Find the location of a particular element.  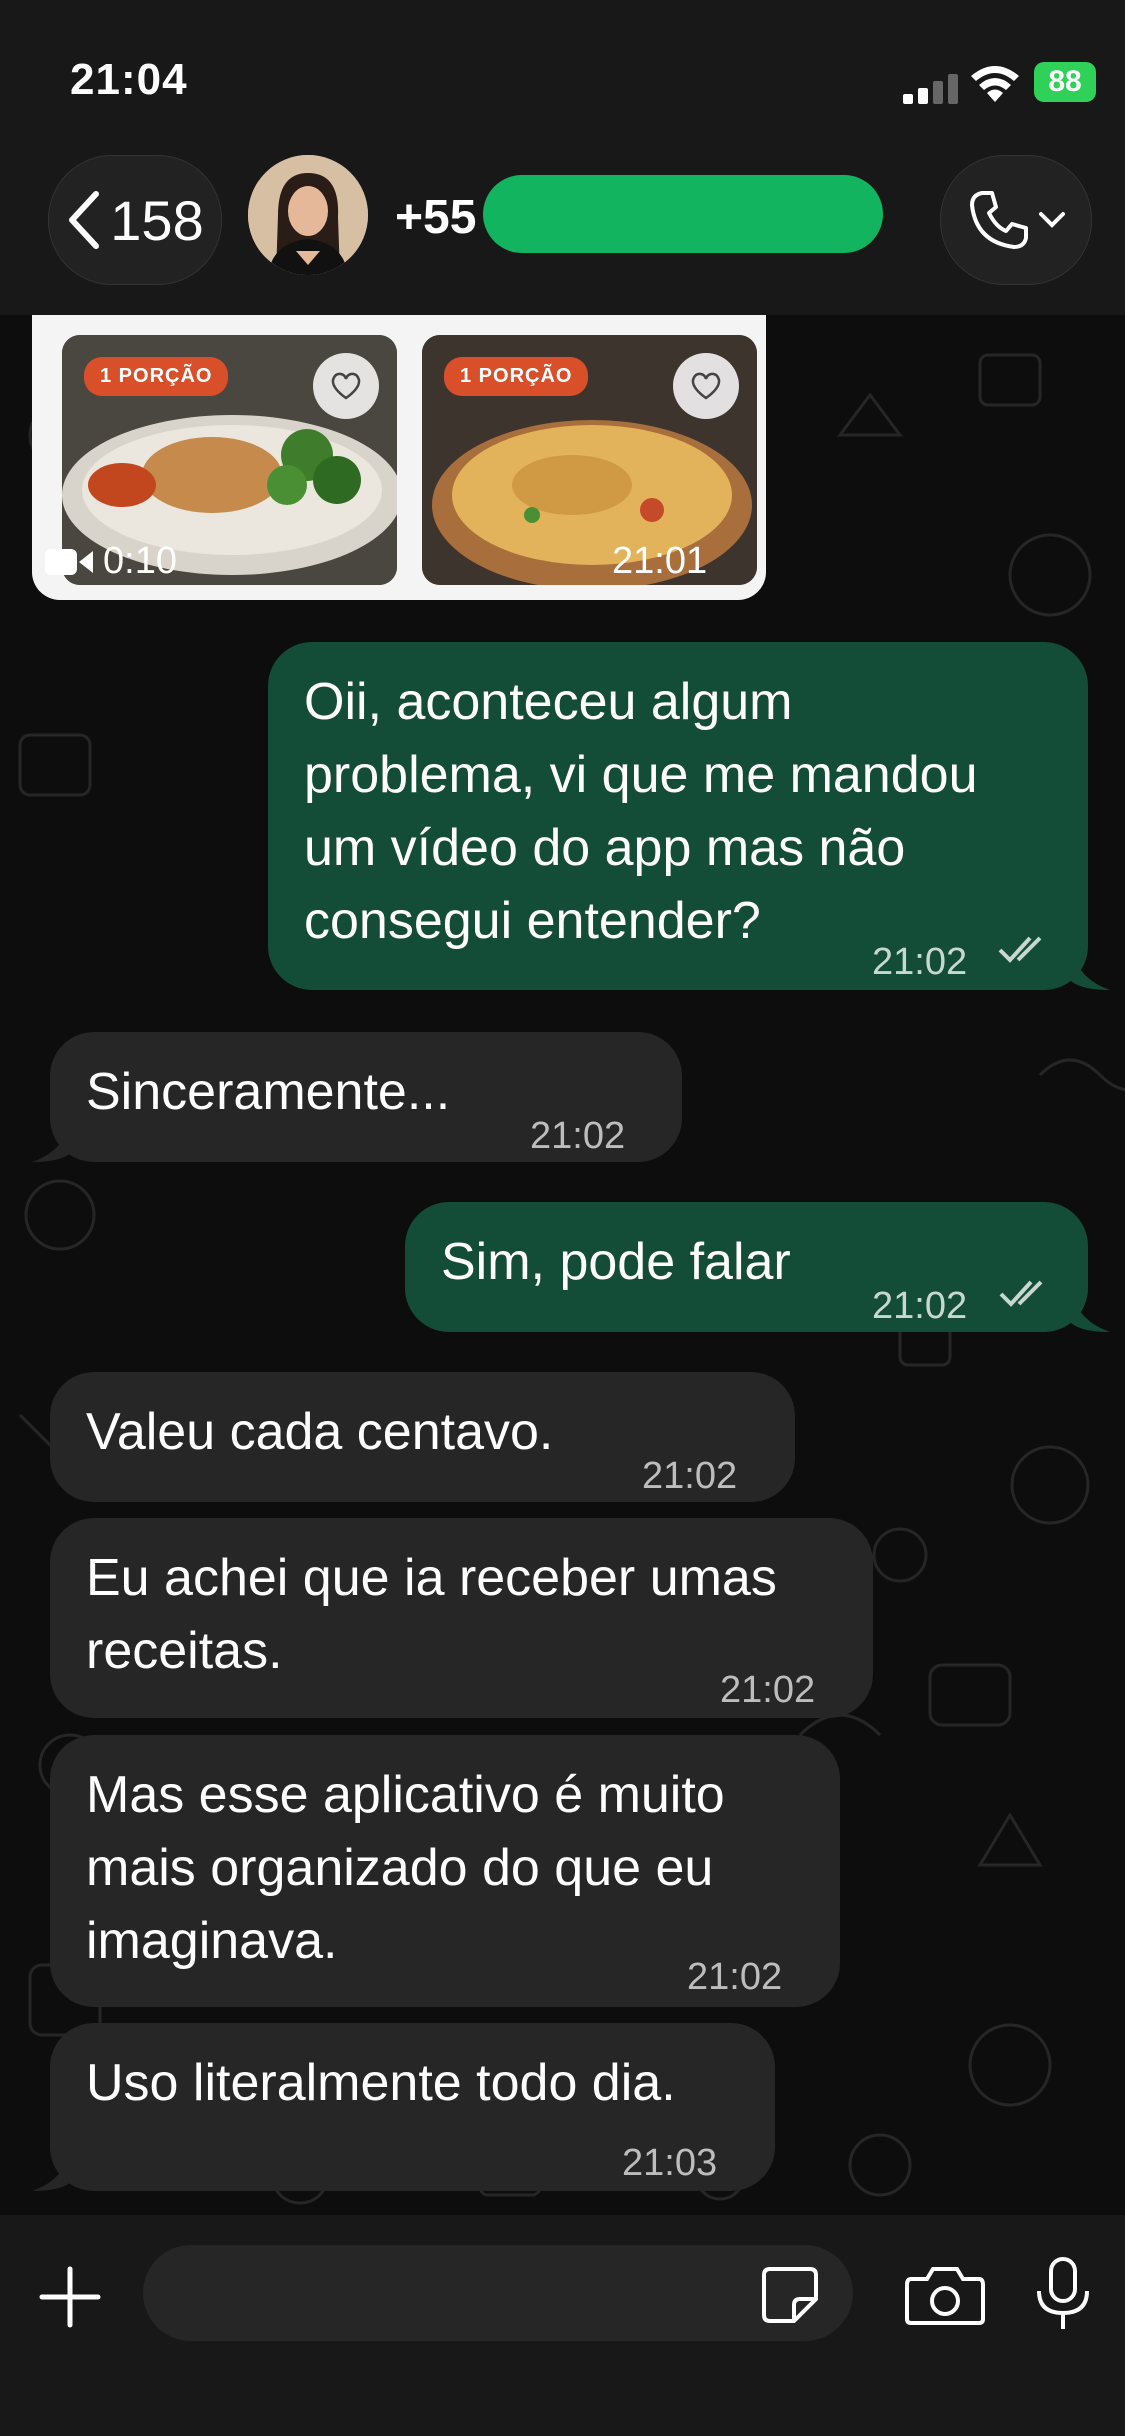

signal-icon is located at coordinates (930, 89).